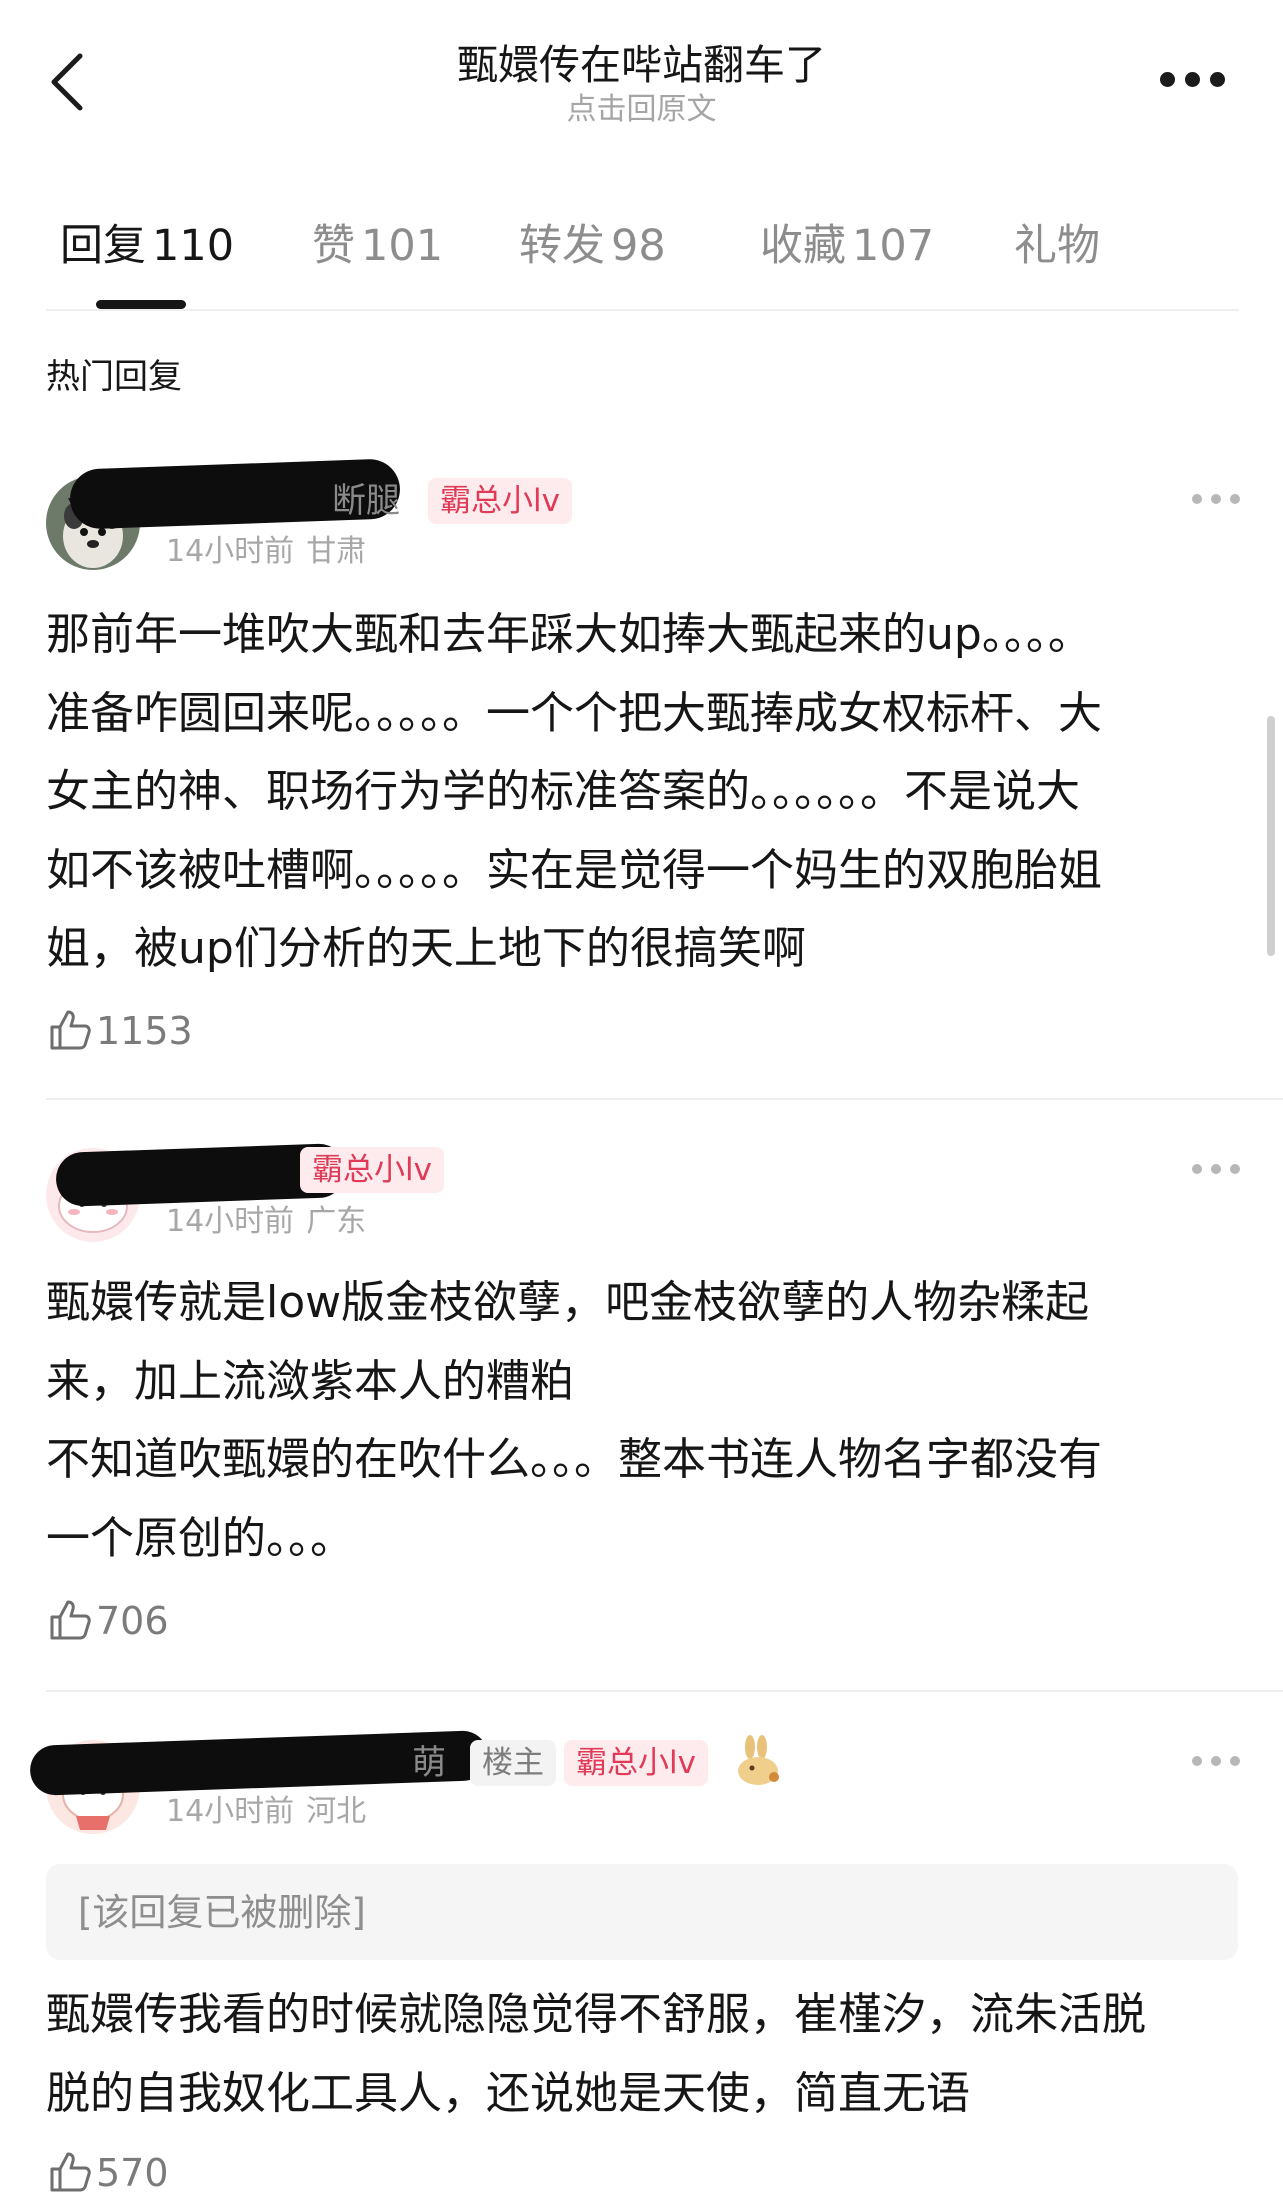  I want to click on scrollbar, so click(1271, 836).